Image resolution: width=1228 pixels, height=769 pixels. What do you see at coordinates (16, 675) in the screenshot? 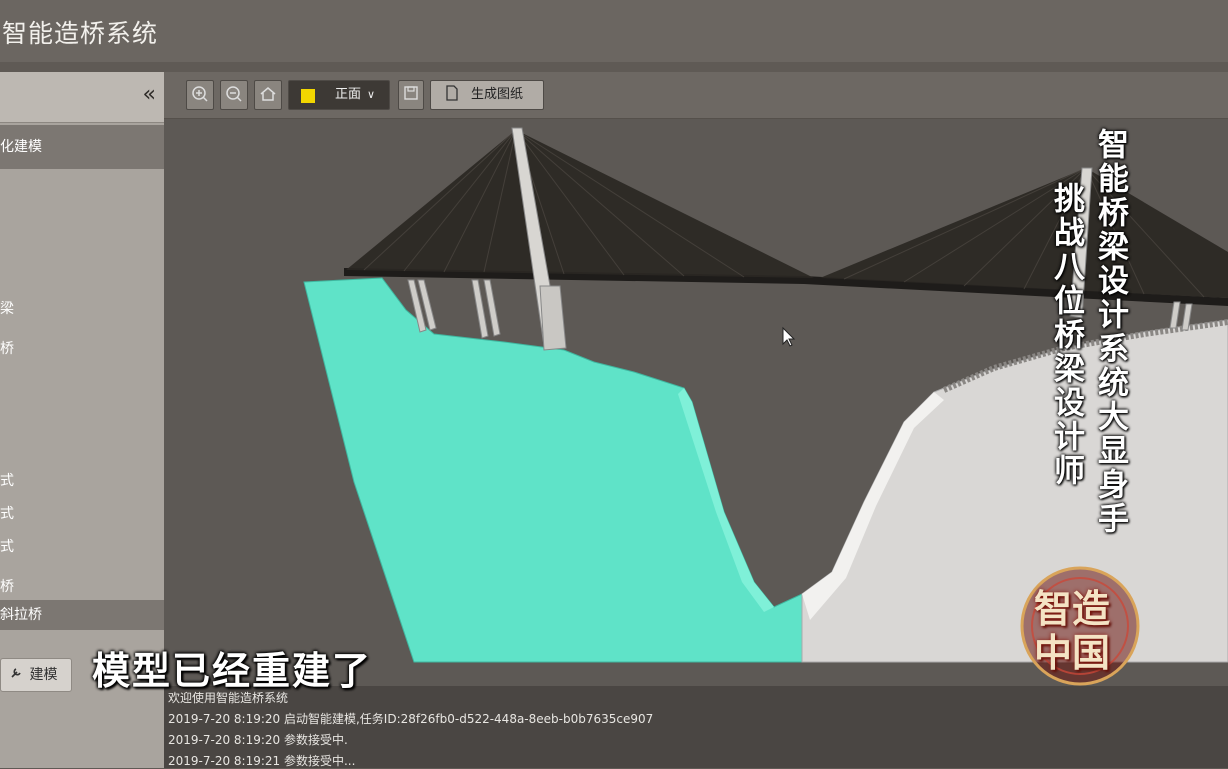
I see `wrench-icon` at bounding box center [16, 675].